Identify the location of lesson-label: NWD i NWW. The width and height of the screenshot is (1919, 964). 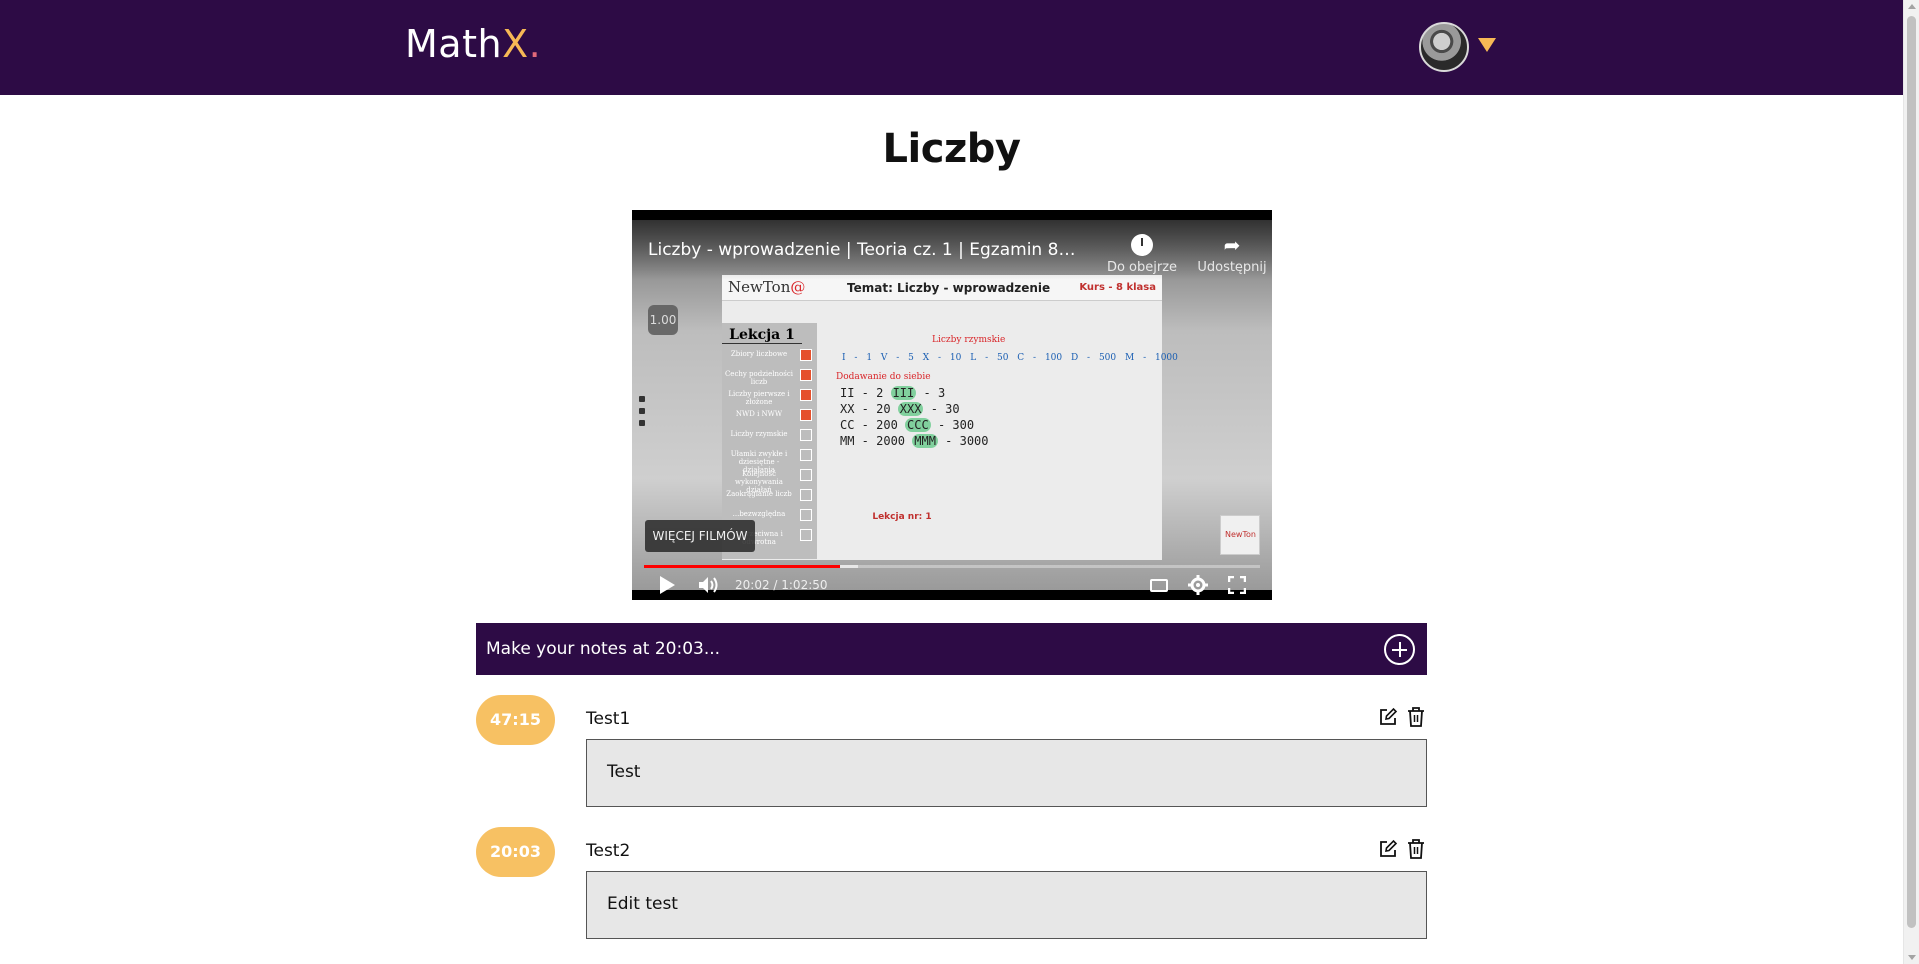
(759, 414).